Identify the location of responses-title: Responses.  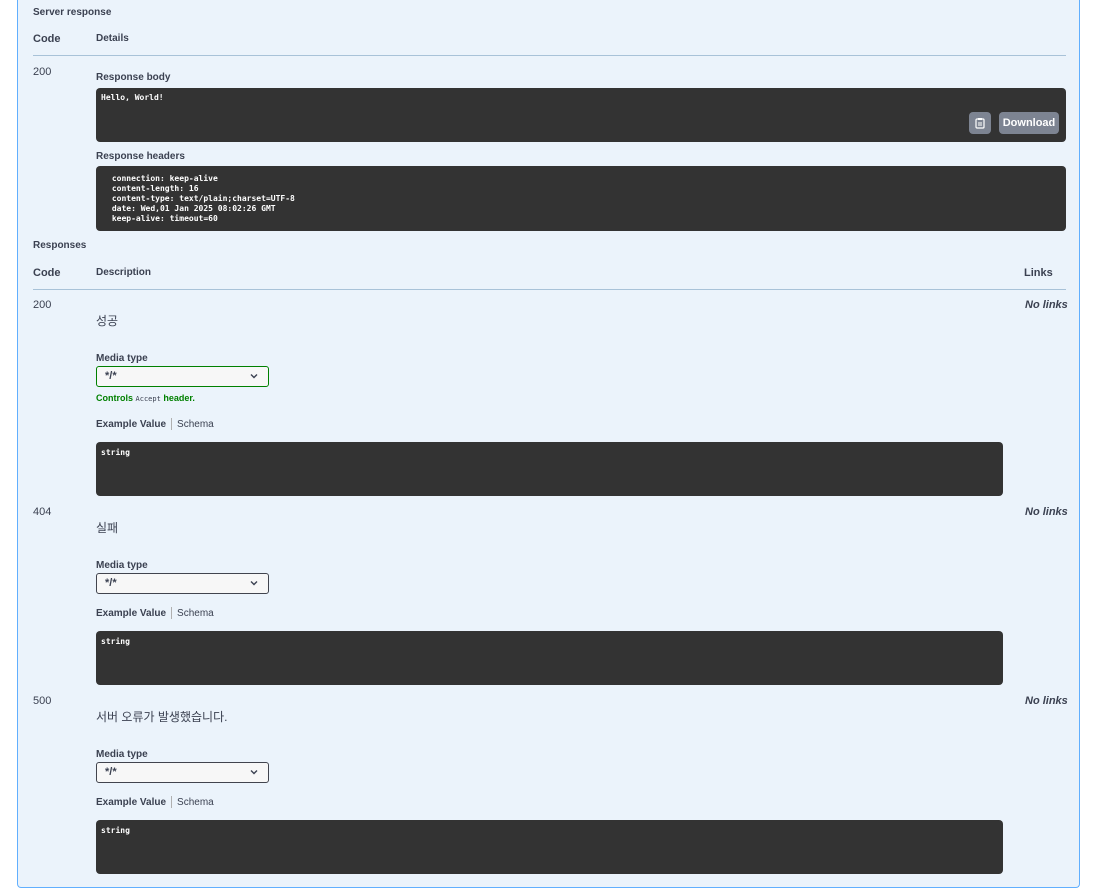
(60, 245).